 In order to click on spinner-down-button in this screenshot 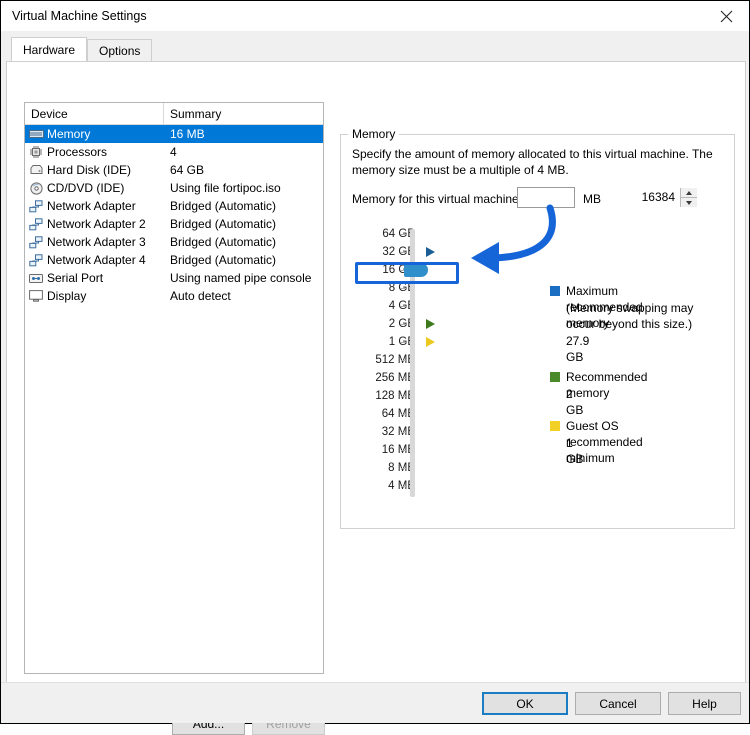, I will do `click(689, 202)`.